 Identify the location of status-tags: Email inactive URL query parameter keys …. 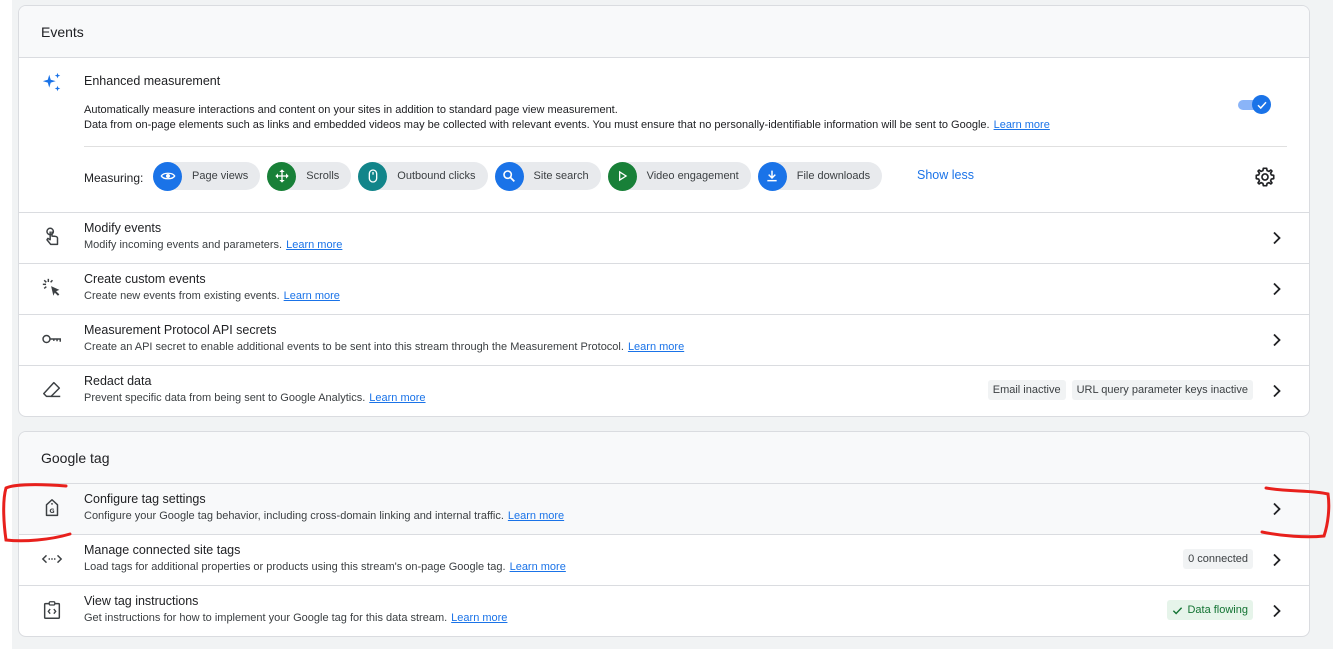
(1120, 390).